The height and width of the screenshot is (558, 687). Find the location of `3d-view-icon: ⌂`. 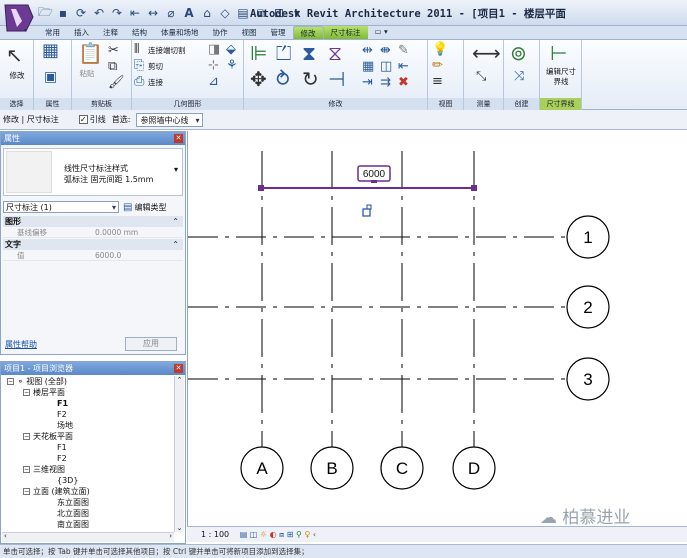

3d-view-icon: ⌂ is located at coordinates (207, 13).